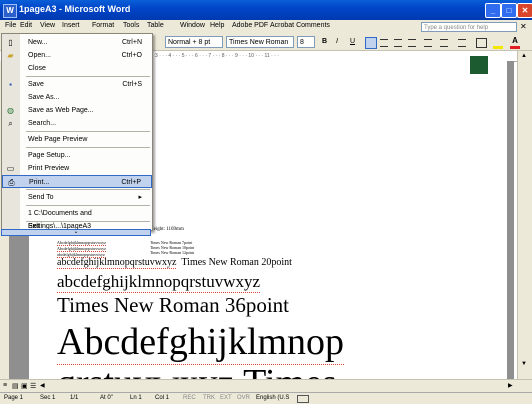  I want to click on text-20pt: abcdefghijklmnopqrstuvwxyz, so click(117, 263).